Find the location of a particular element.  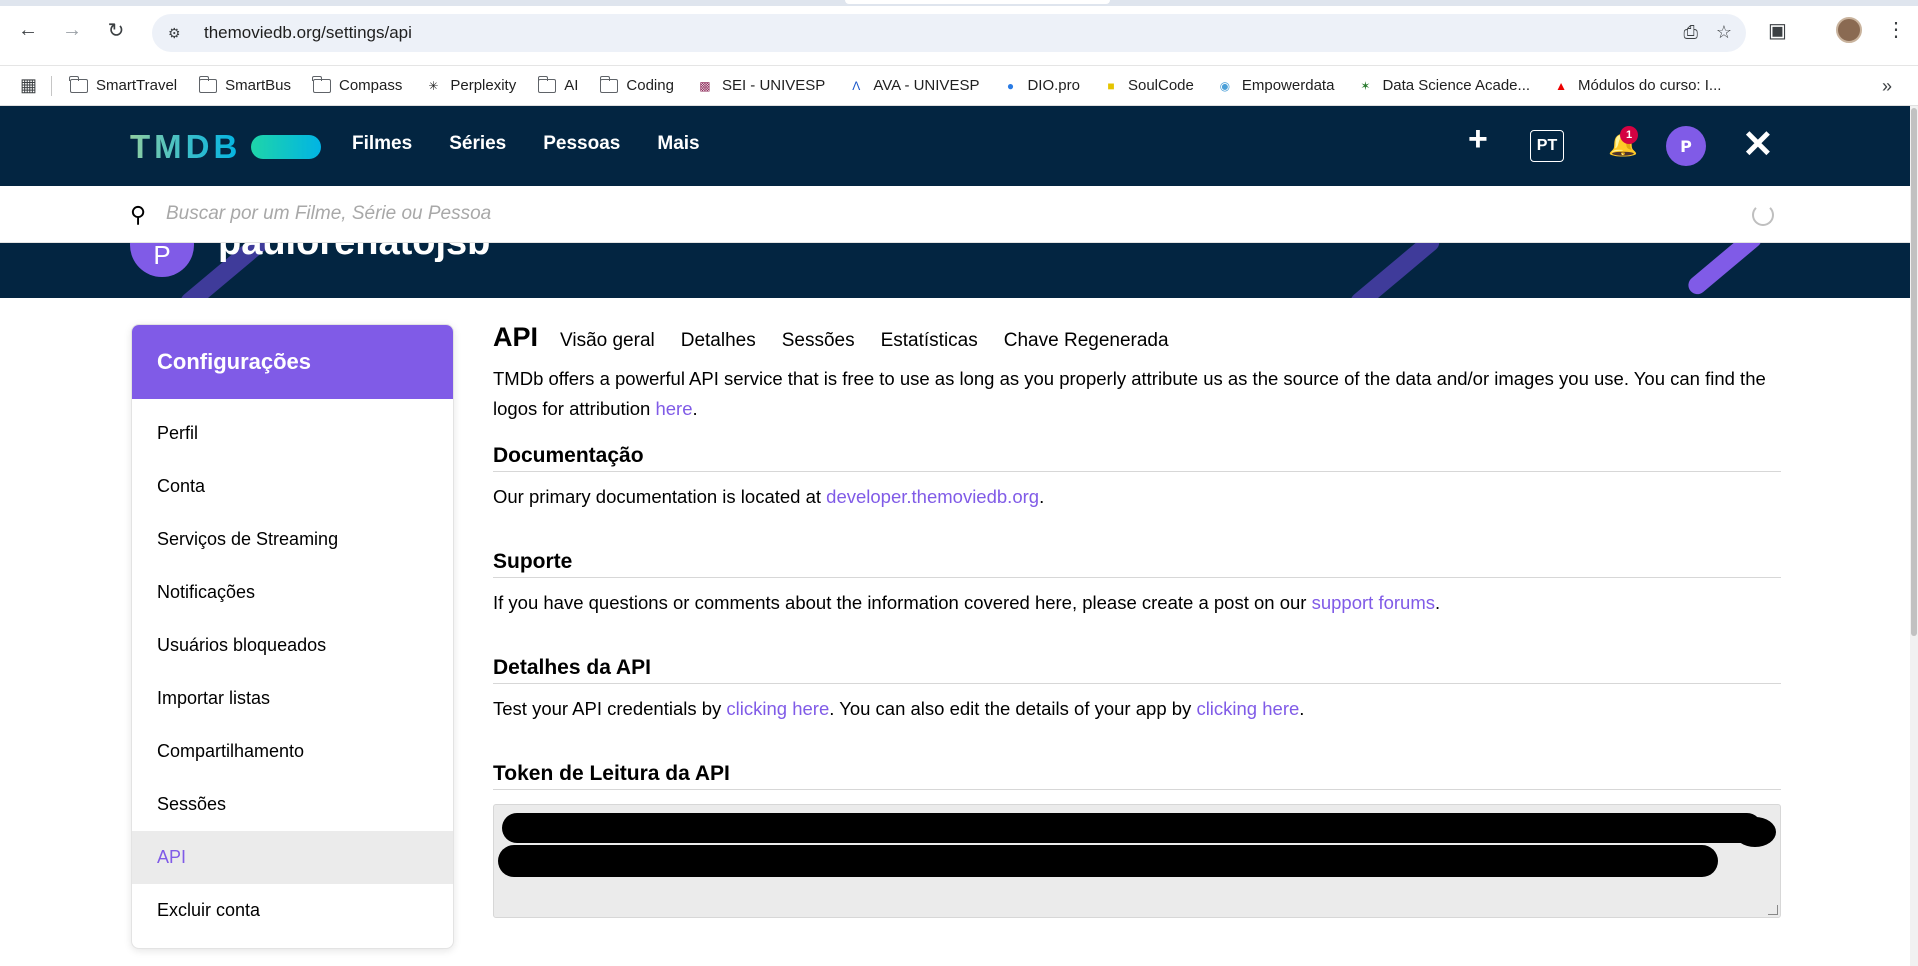

settings-item-importar: Importar listas is located at coordinates (292, 698).